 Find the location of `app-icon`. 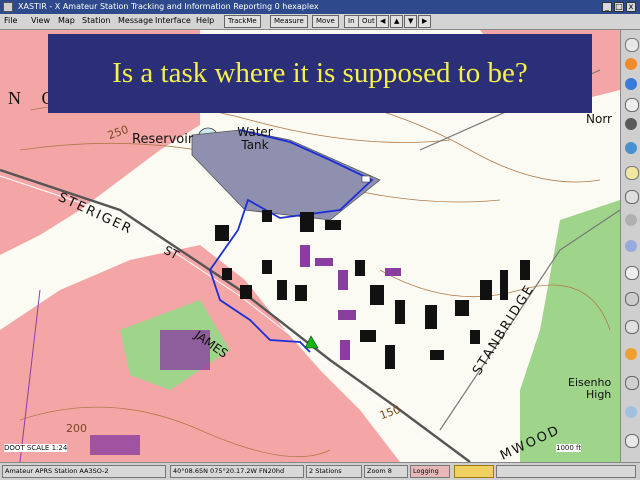

app-icon is located at coordinates (8, 7).